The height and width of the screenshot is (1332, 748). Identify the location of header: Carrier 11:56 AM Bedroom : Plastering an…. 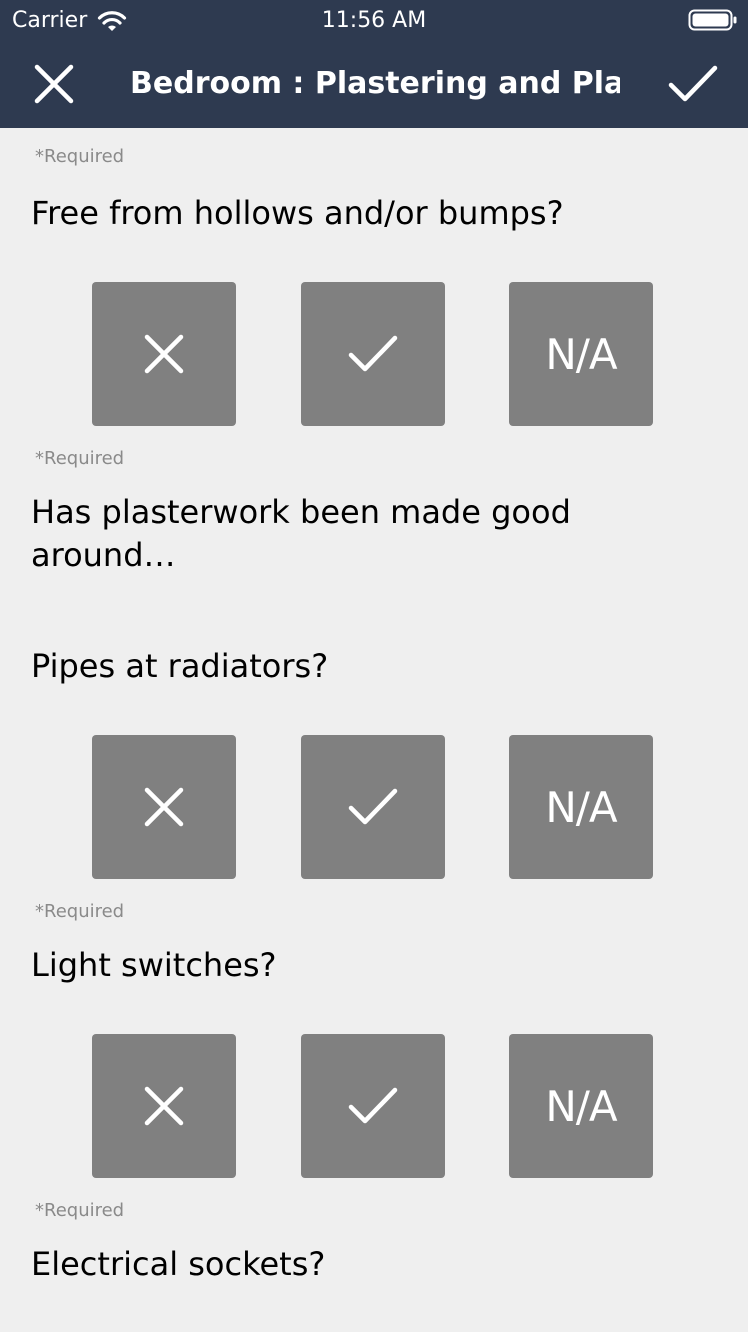
(374, 64).